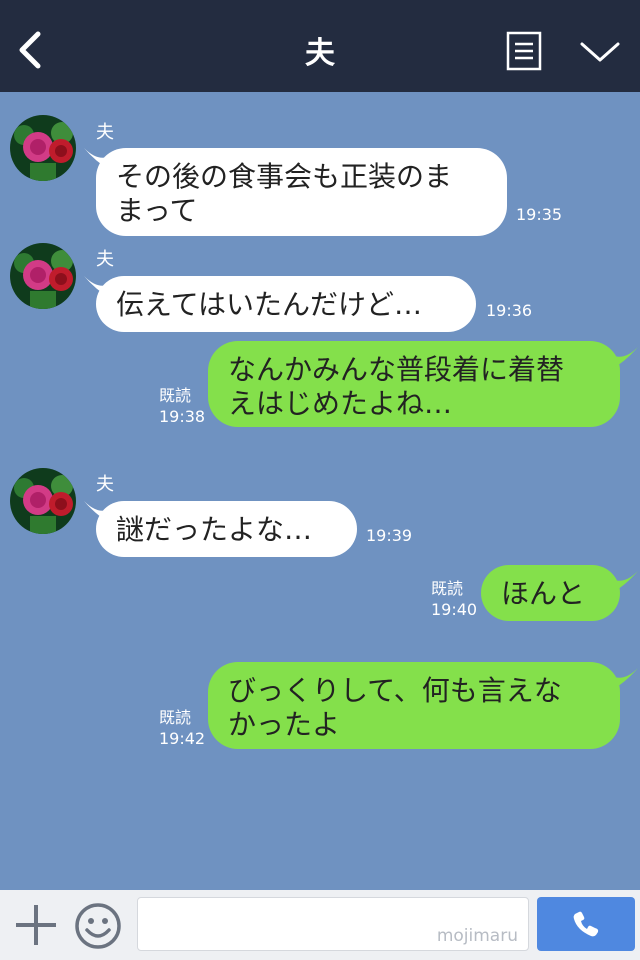 The height and width of the screenshot is (960, 640). What do you see at coordinates (509, 310) in the screenshot?
I see `message-time: 19:36` at bounding box center [509, 310].